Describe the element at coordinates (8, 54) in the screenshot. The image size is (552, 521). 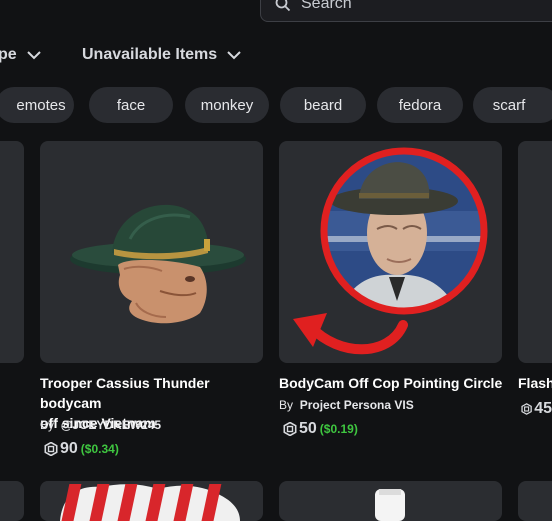
I see `type-filter-label: pe` at that location.